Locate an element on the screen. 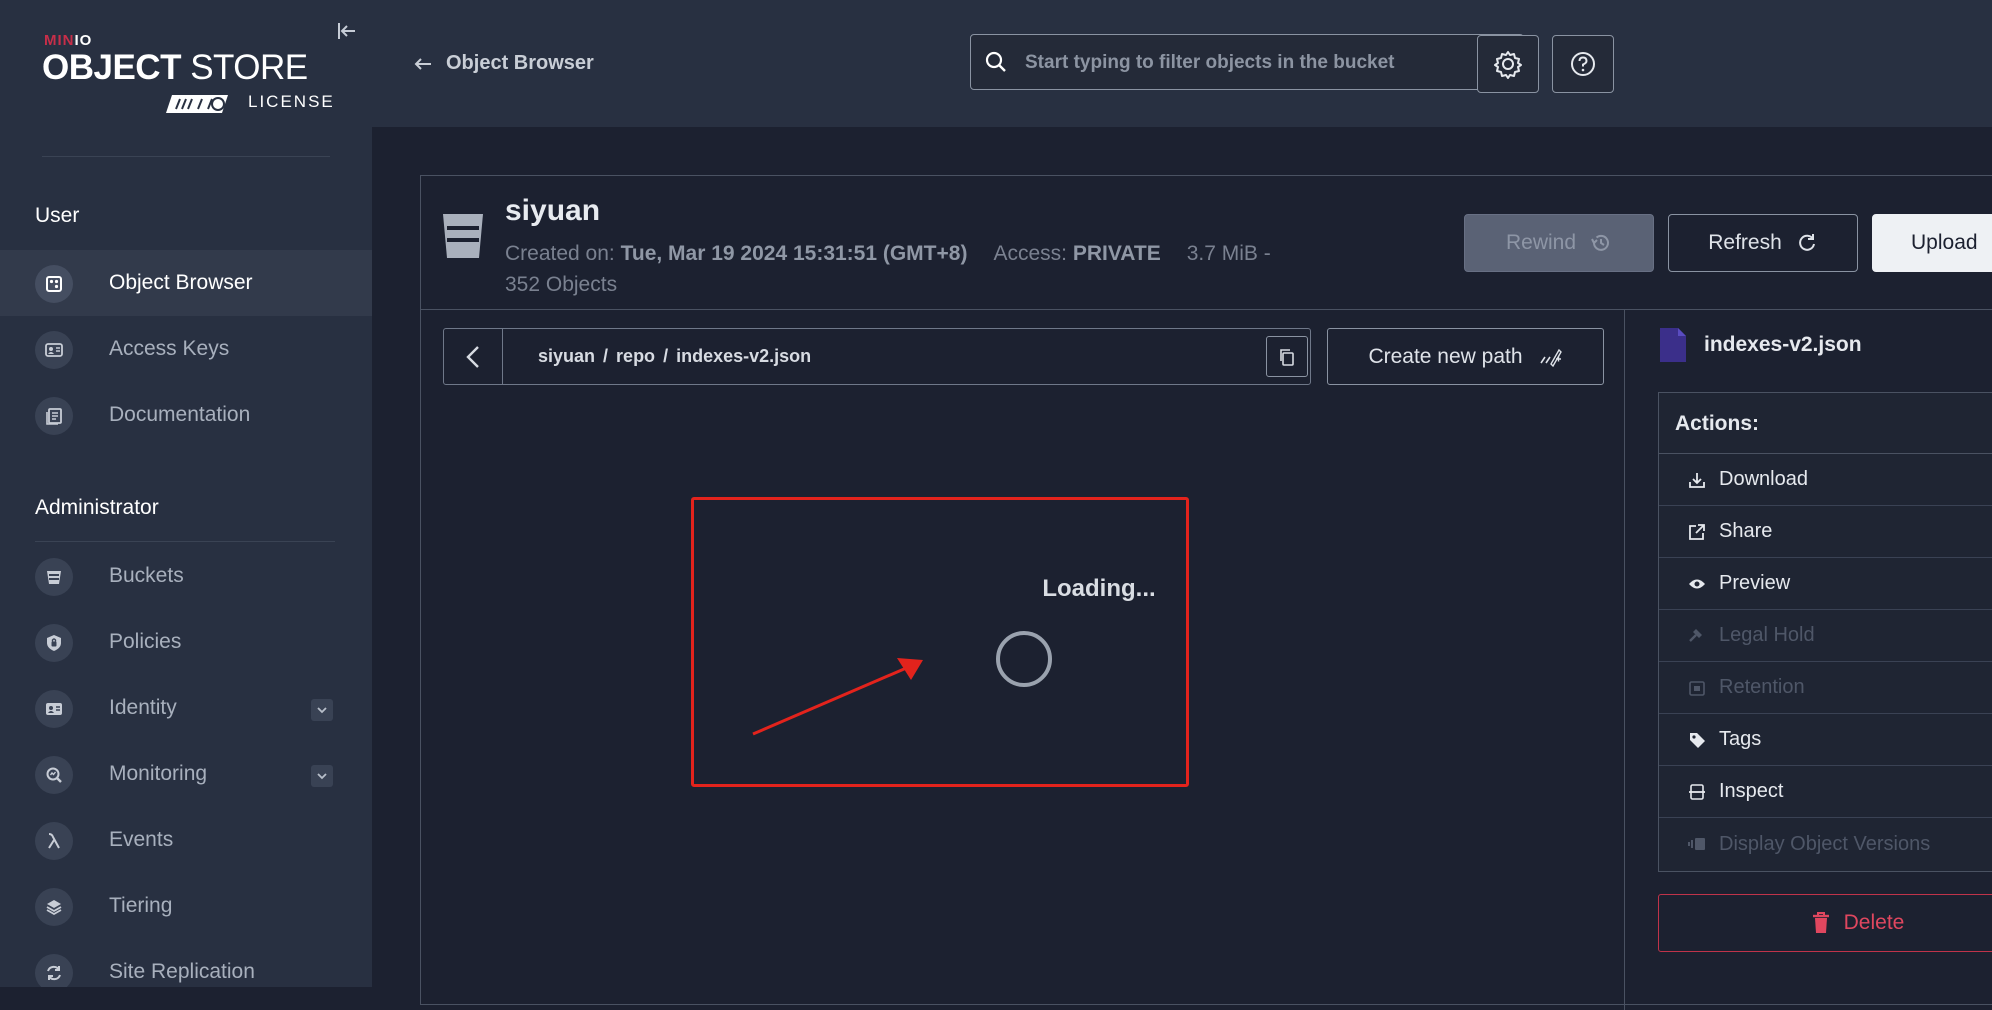 This screenshot has width=1992, height=1010. action-inspect: Inspect is located at coordinates (1825, 792).